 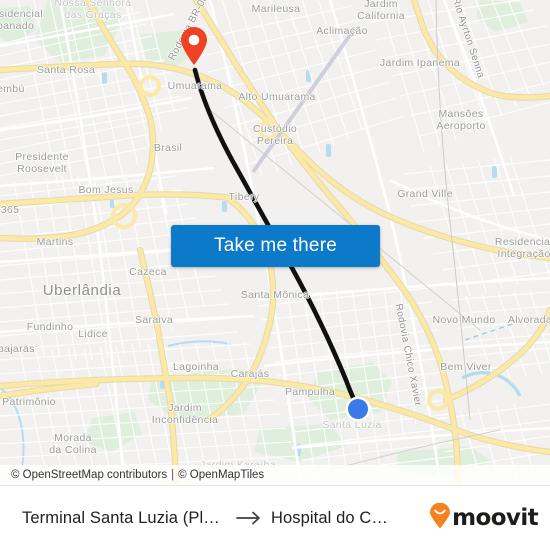 I want to click on arrow-right-icon, so click(x=249, y=518).